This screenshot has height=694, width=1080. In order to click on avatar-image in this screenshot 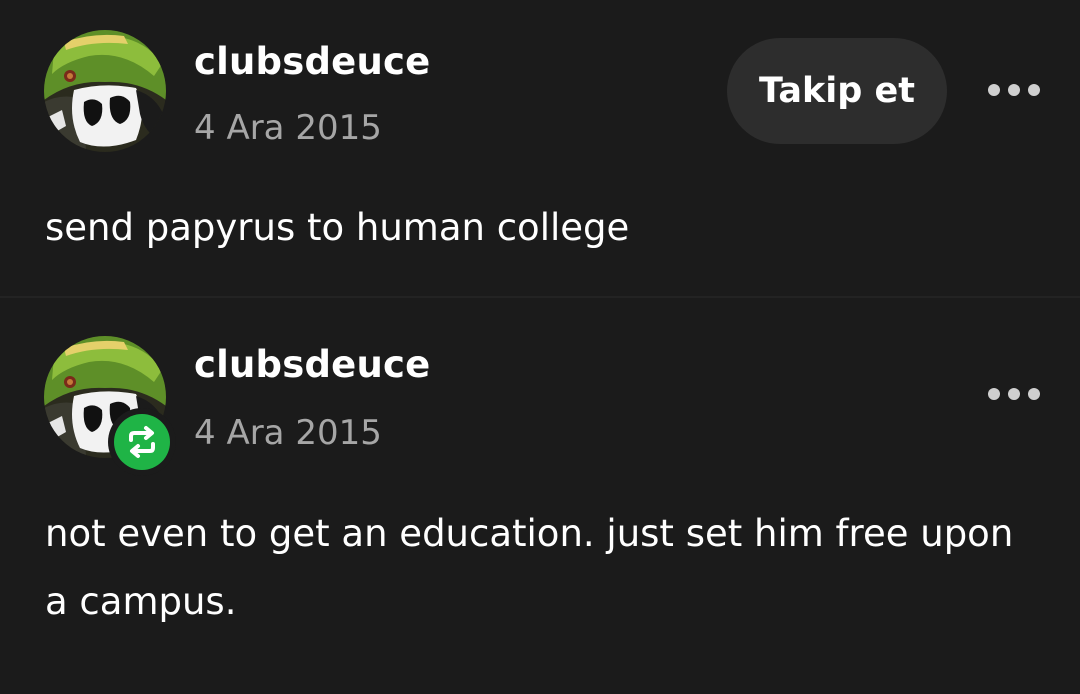, I will do `click(105, 91)`.